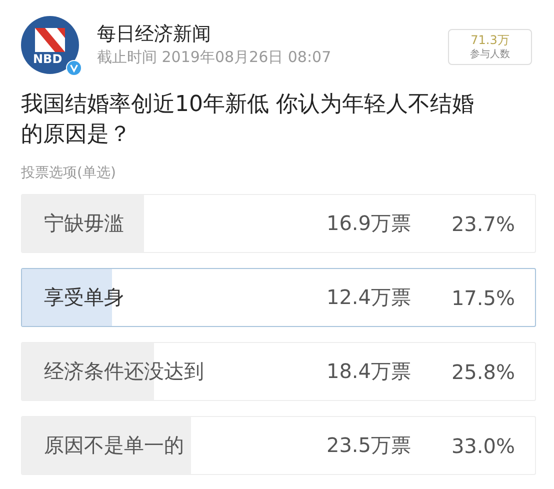 This screenshot has height=489, width=554. Describe the element at coordinates (368, 297) in the screenshot. I see `vote-count: 12.4万票` at that location.